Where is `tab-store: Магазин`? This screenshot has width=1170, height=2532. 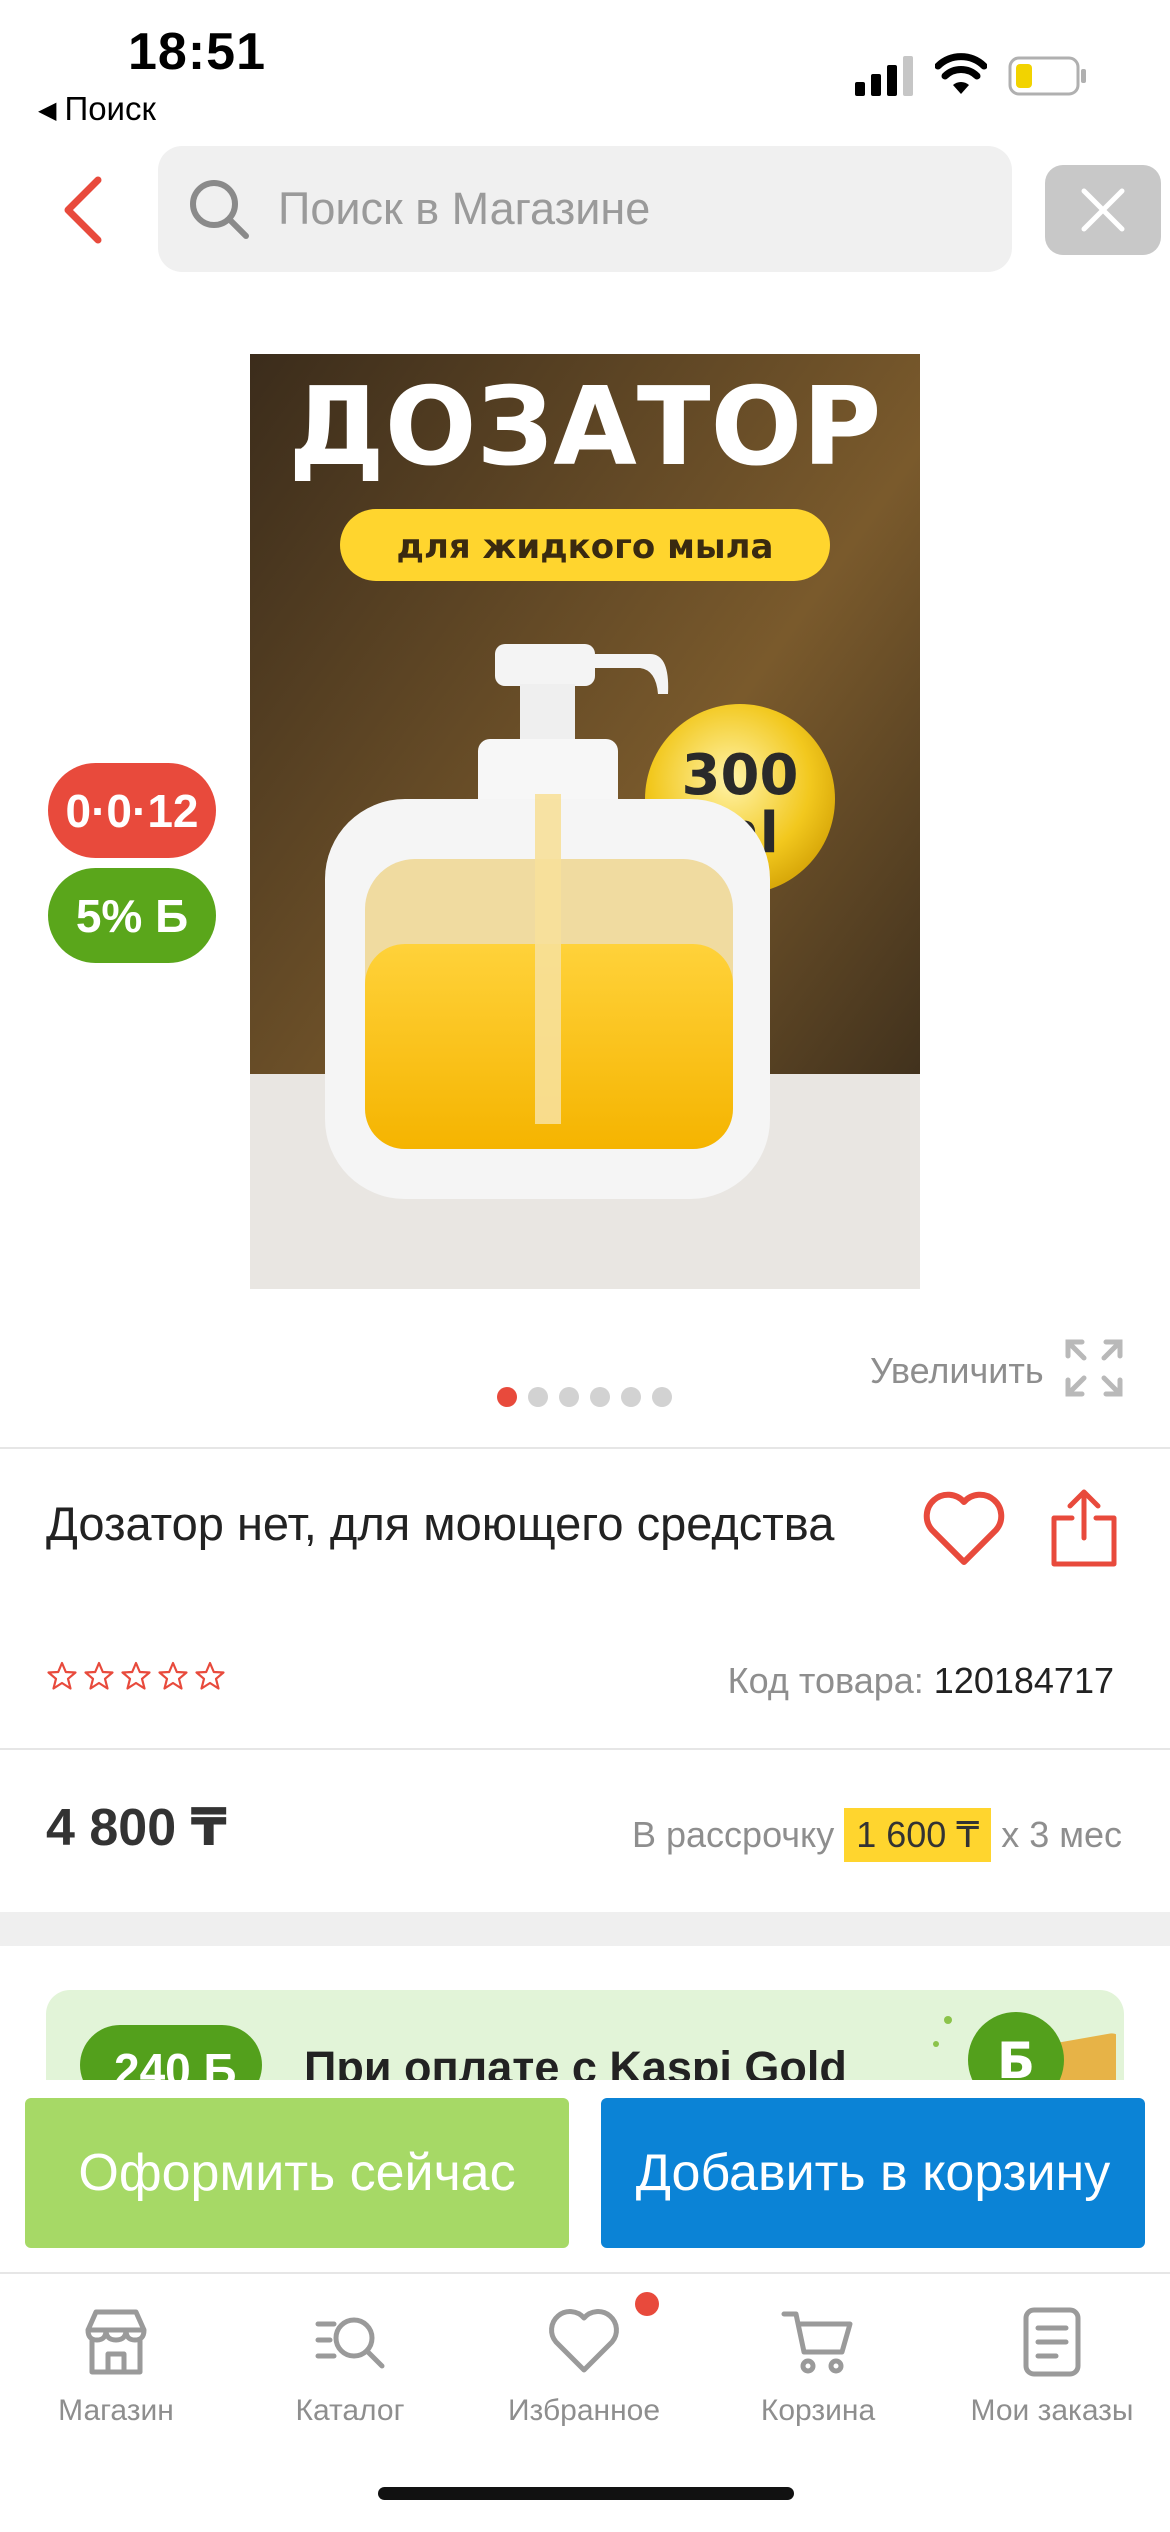
tab-store: Магазин is located at coordinates (116, 2366).